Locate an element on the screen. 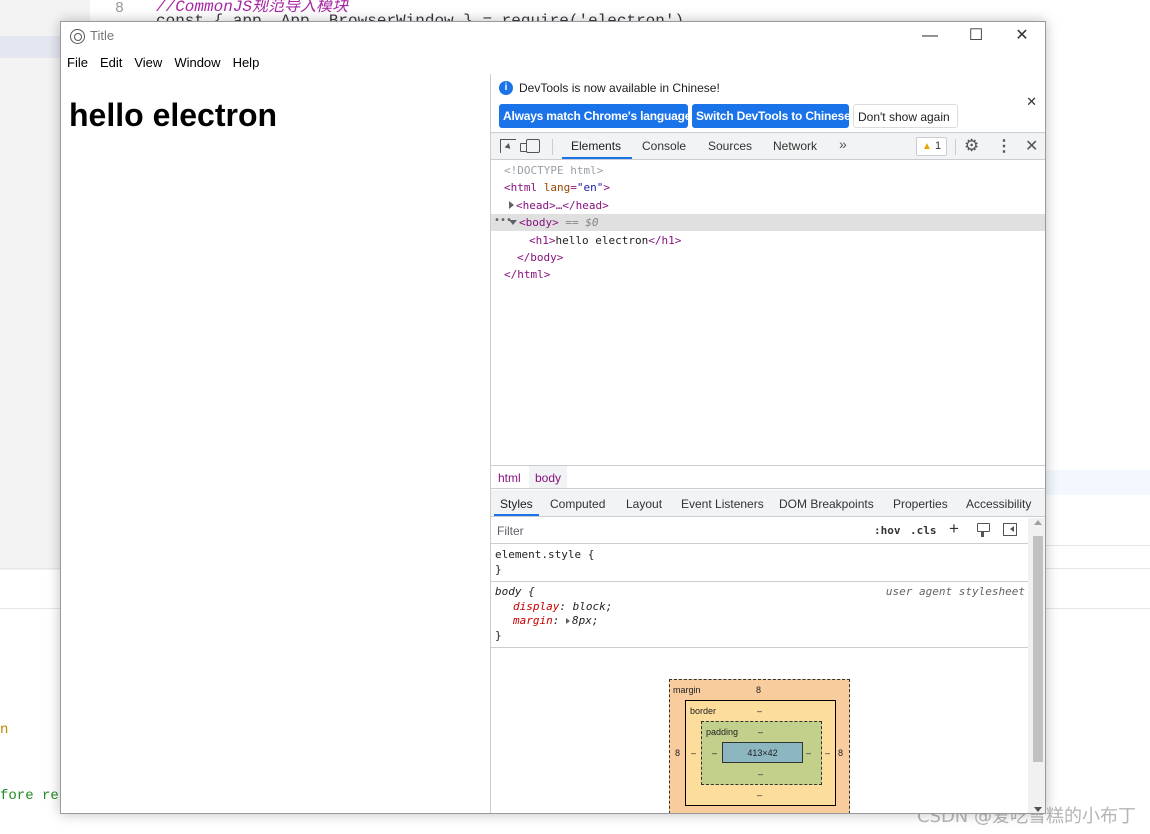 This screenshot has height=834, width=1150. subtab-computed: Computed is located at coordinates (577, 503).